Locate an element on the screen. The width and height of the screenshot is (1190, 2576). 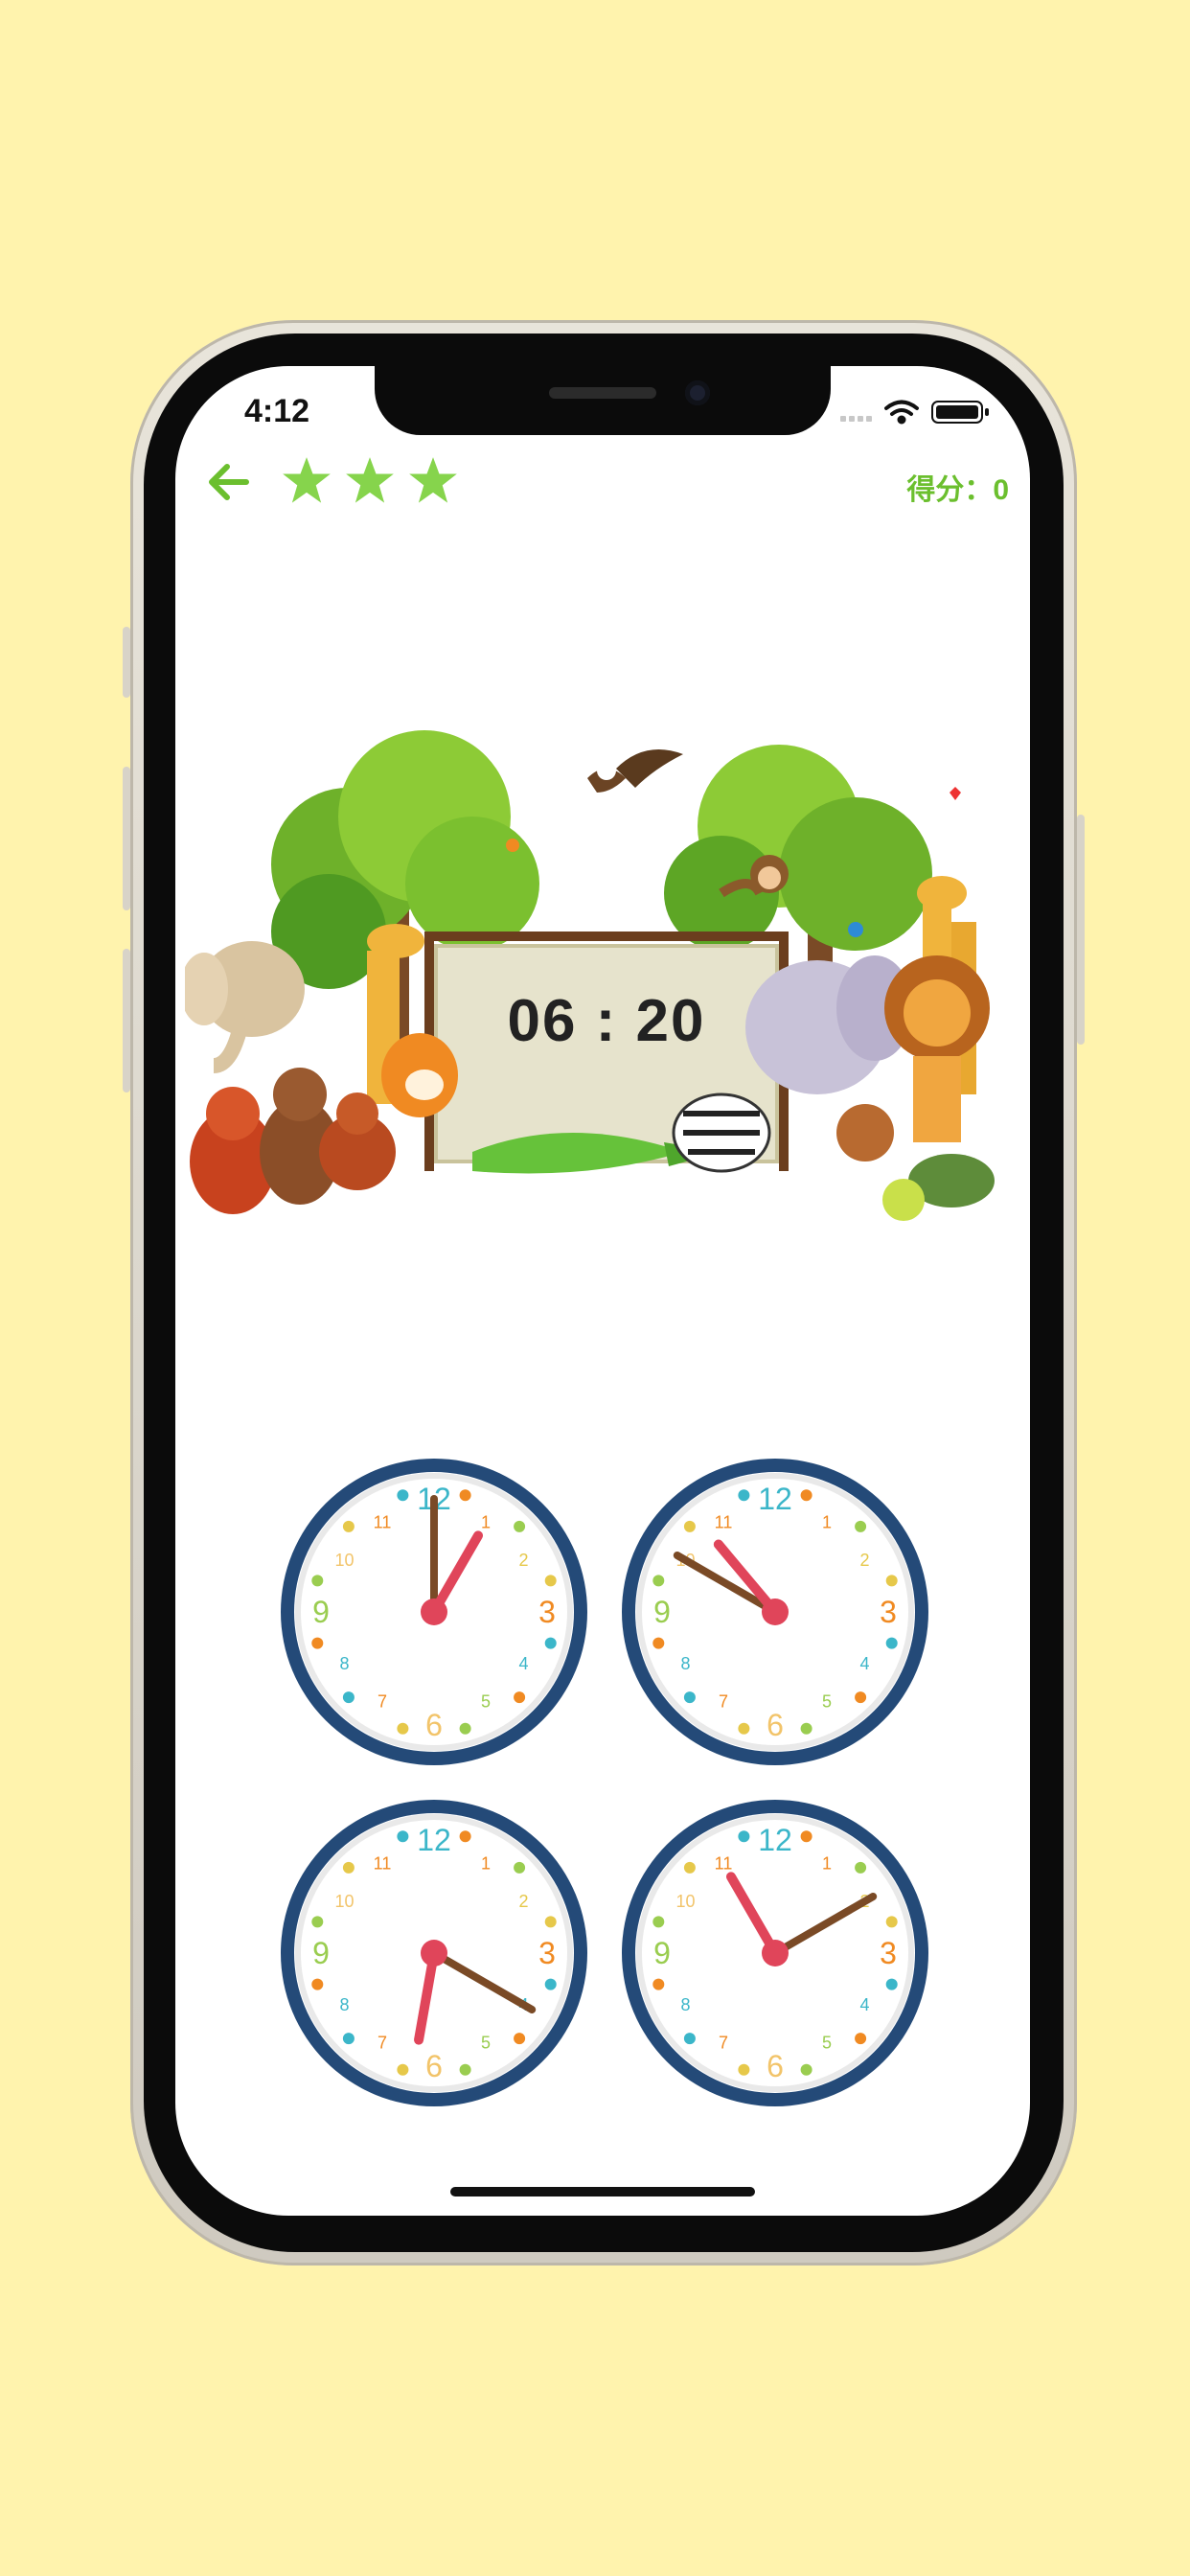
wifi-icon is located at coordinates (902, 412).